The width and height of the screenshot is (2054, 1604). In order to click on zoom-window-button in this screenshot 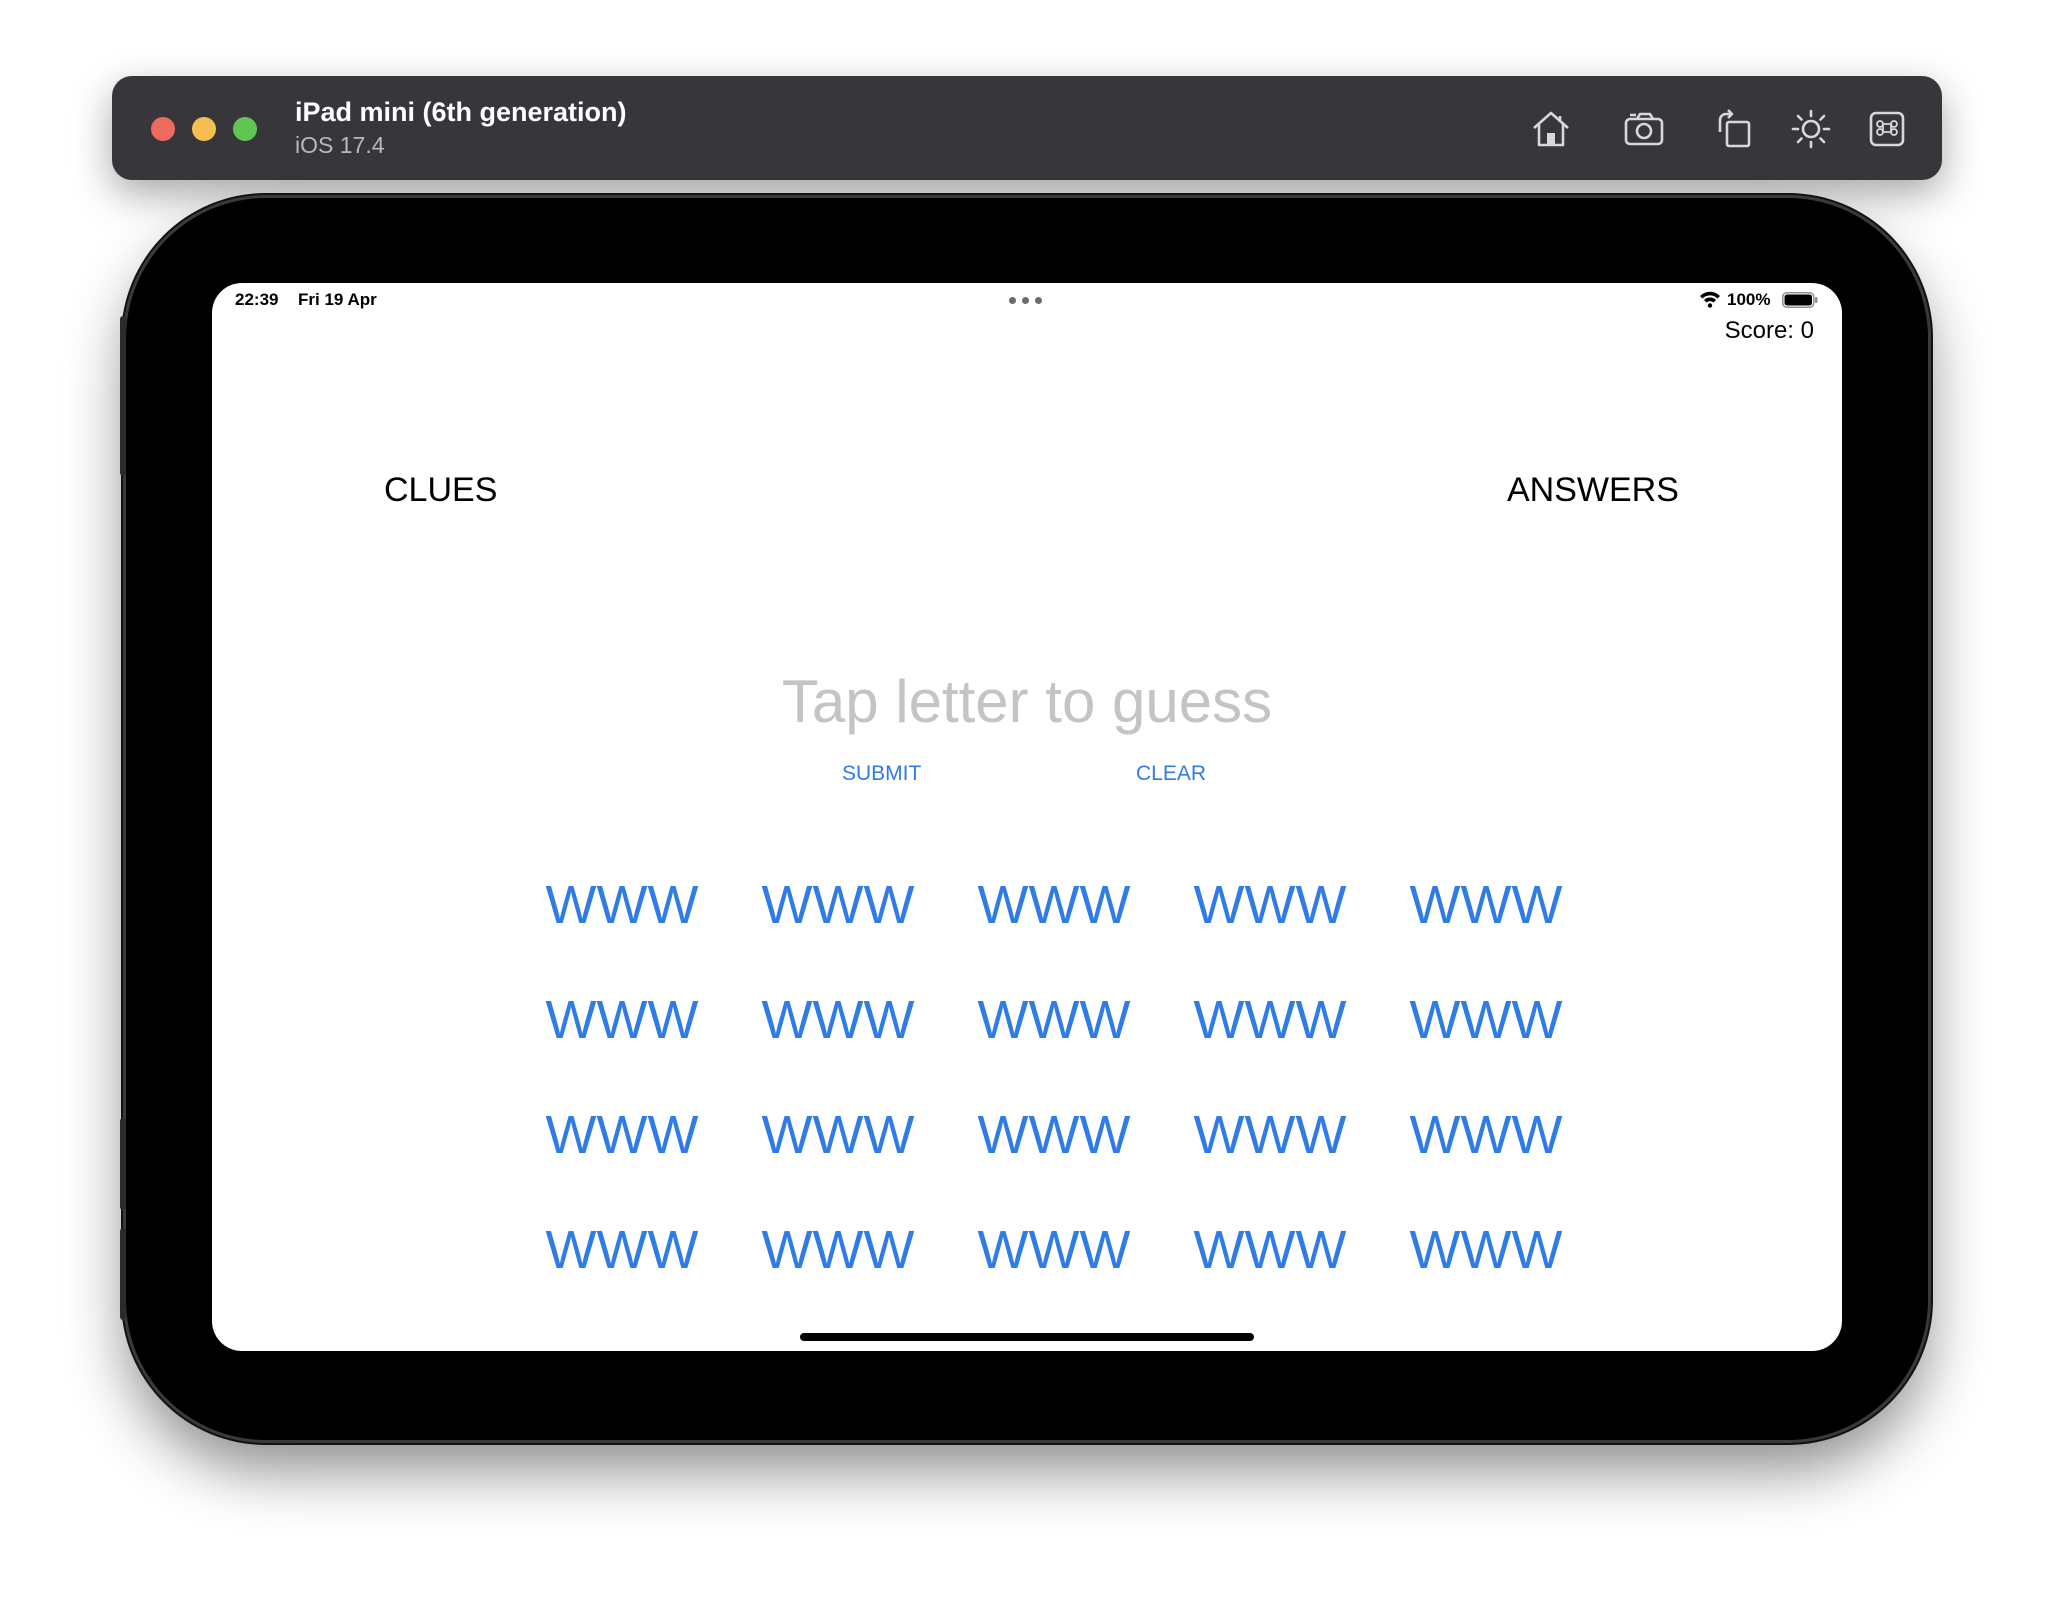, I will do `click(245, 129)`.